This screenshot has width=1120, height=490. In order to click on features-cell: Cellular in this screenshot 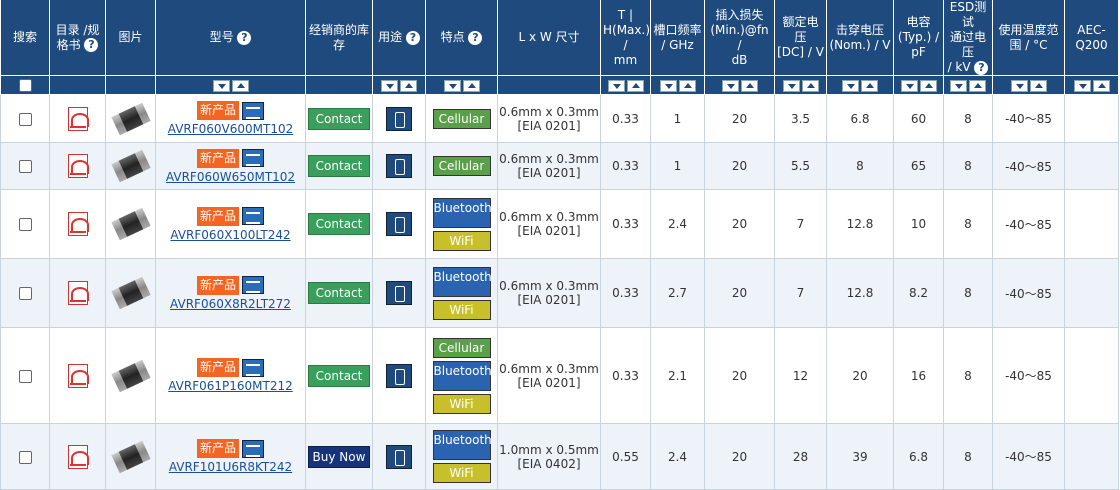, I will do `click(461, 166)`.